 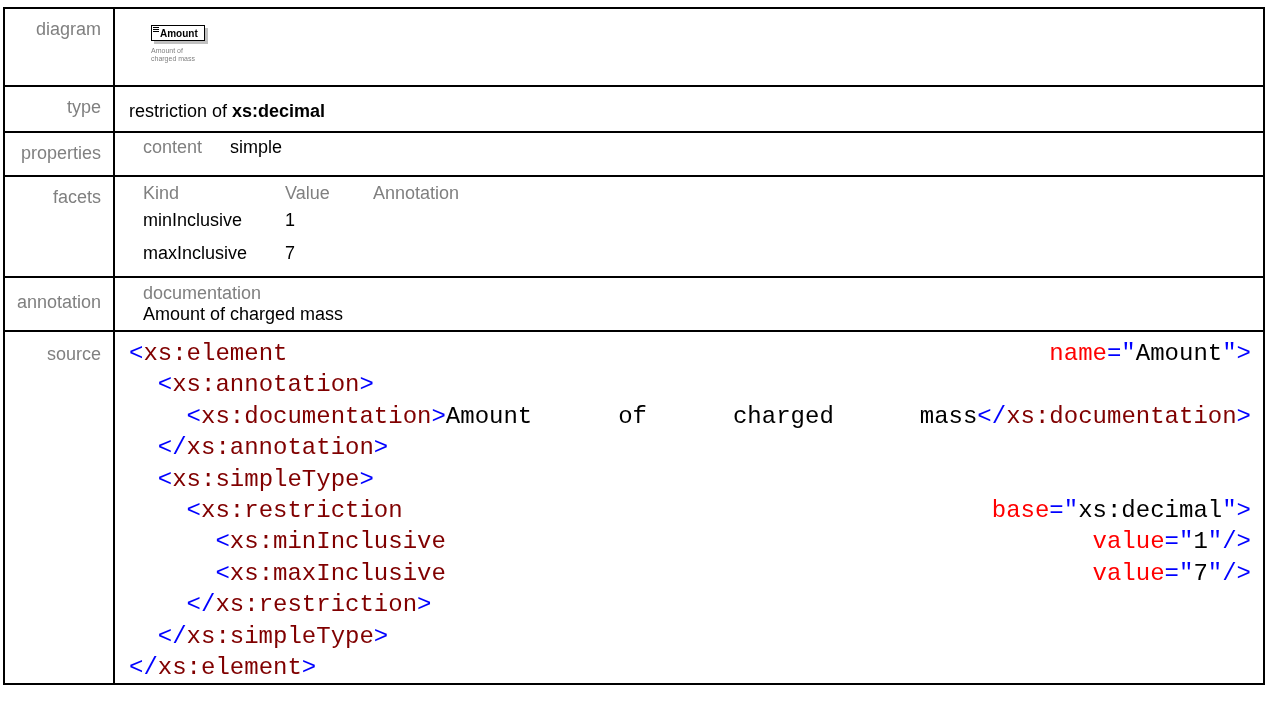 What do you see at coordinates (179, 33) in the screenshot?
I see `element-name: Amount` at bounding box center [179, 33].